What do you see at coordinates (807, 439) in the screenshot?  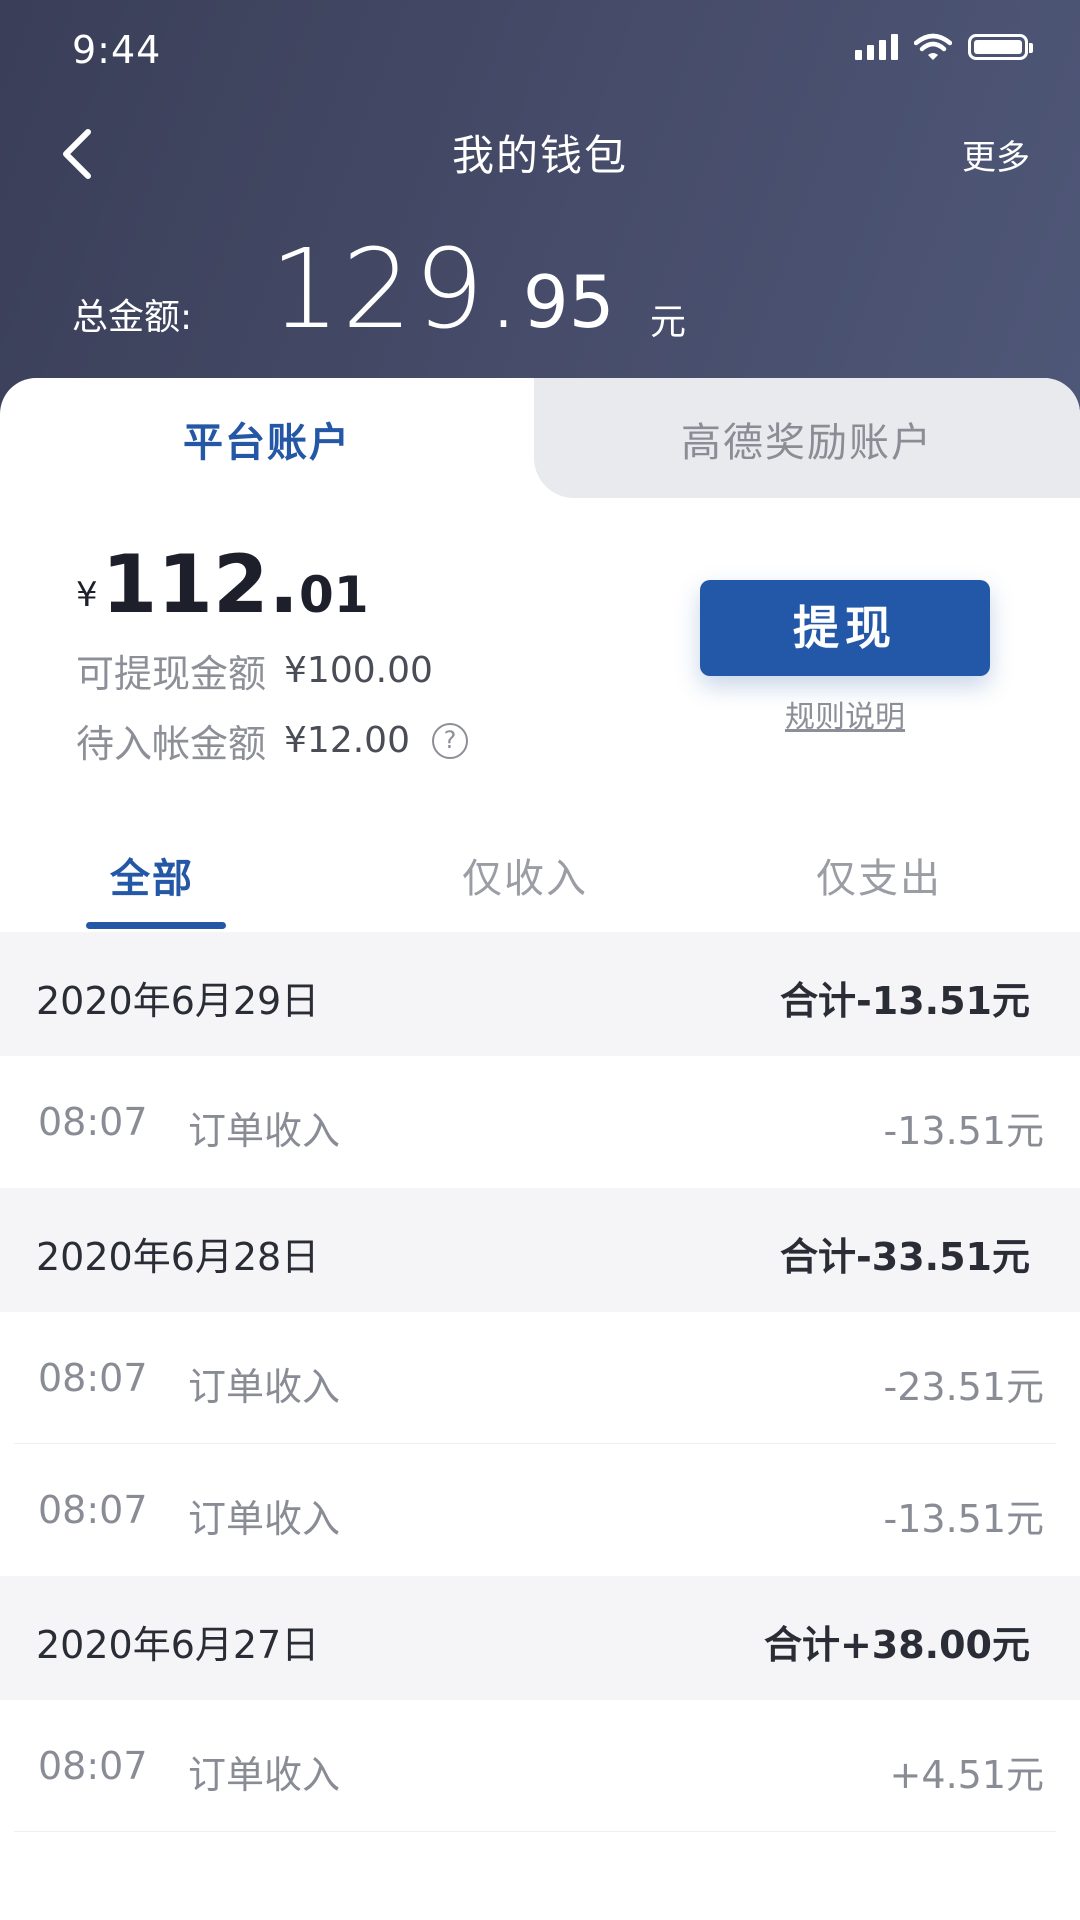 I see `tab-gaode-reward-account: 高德奖励账户` at bounding box center [807, 439].